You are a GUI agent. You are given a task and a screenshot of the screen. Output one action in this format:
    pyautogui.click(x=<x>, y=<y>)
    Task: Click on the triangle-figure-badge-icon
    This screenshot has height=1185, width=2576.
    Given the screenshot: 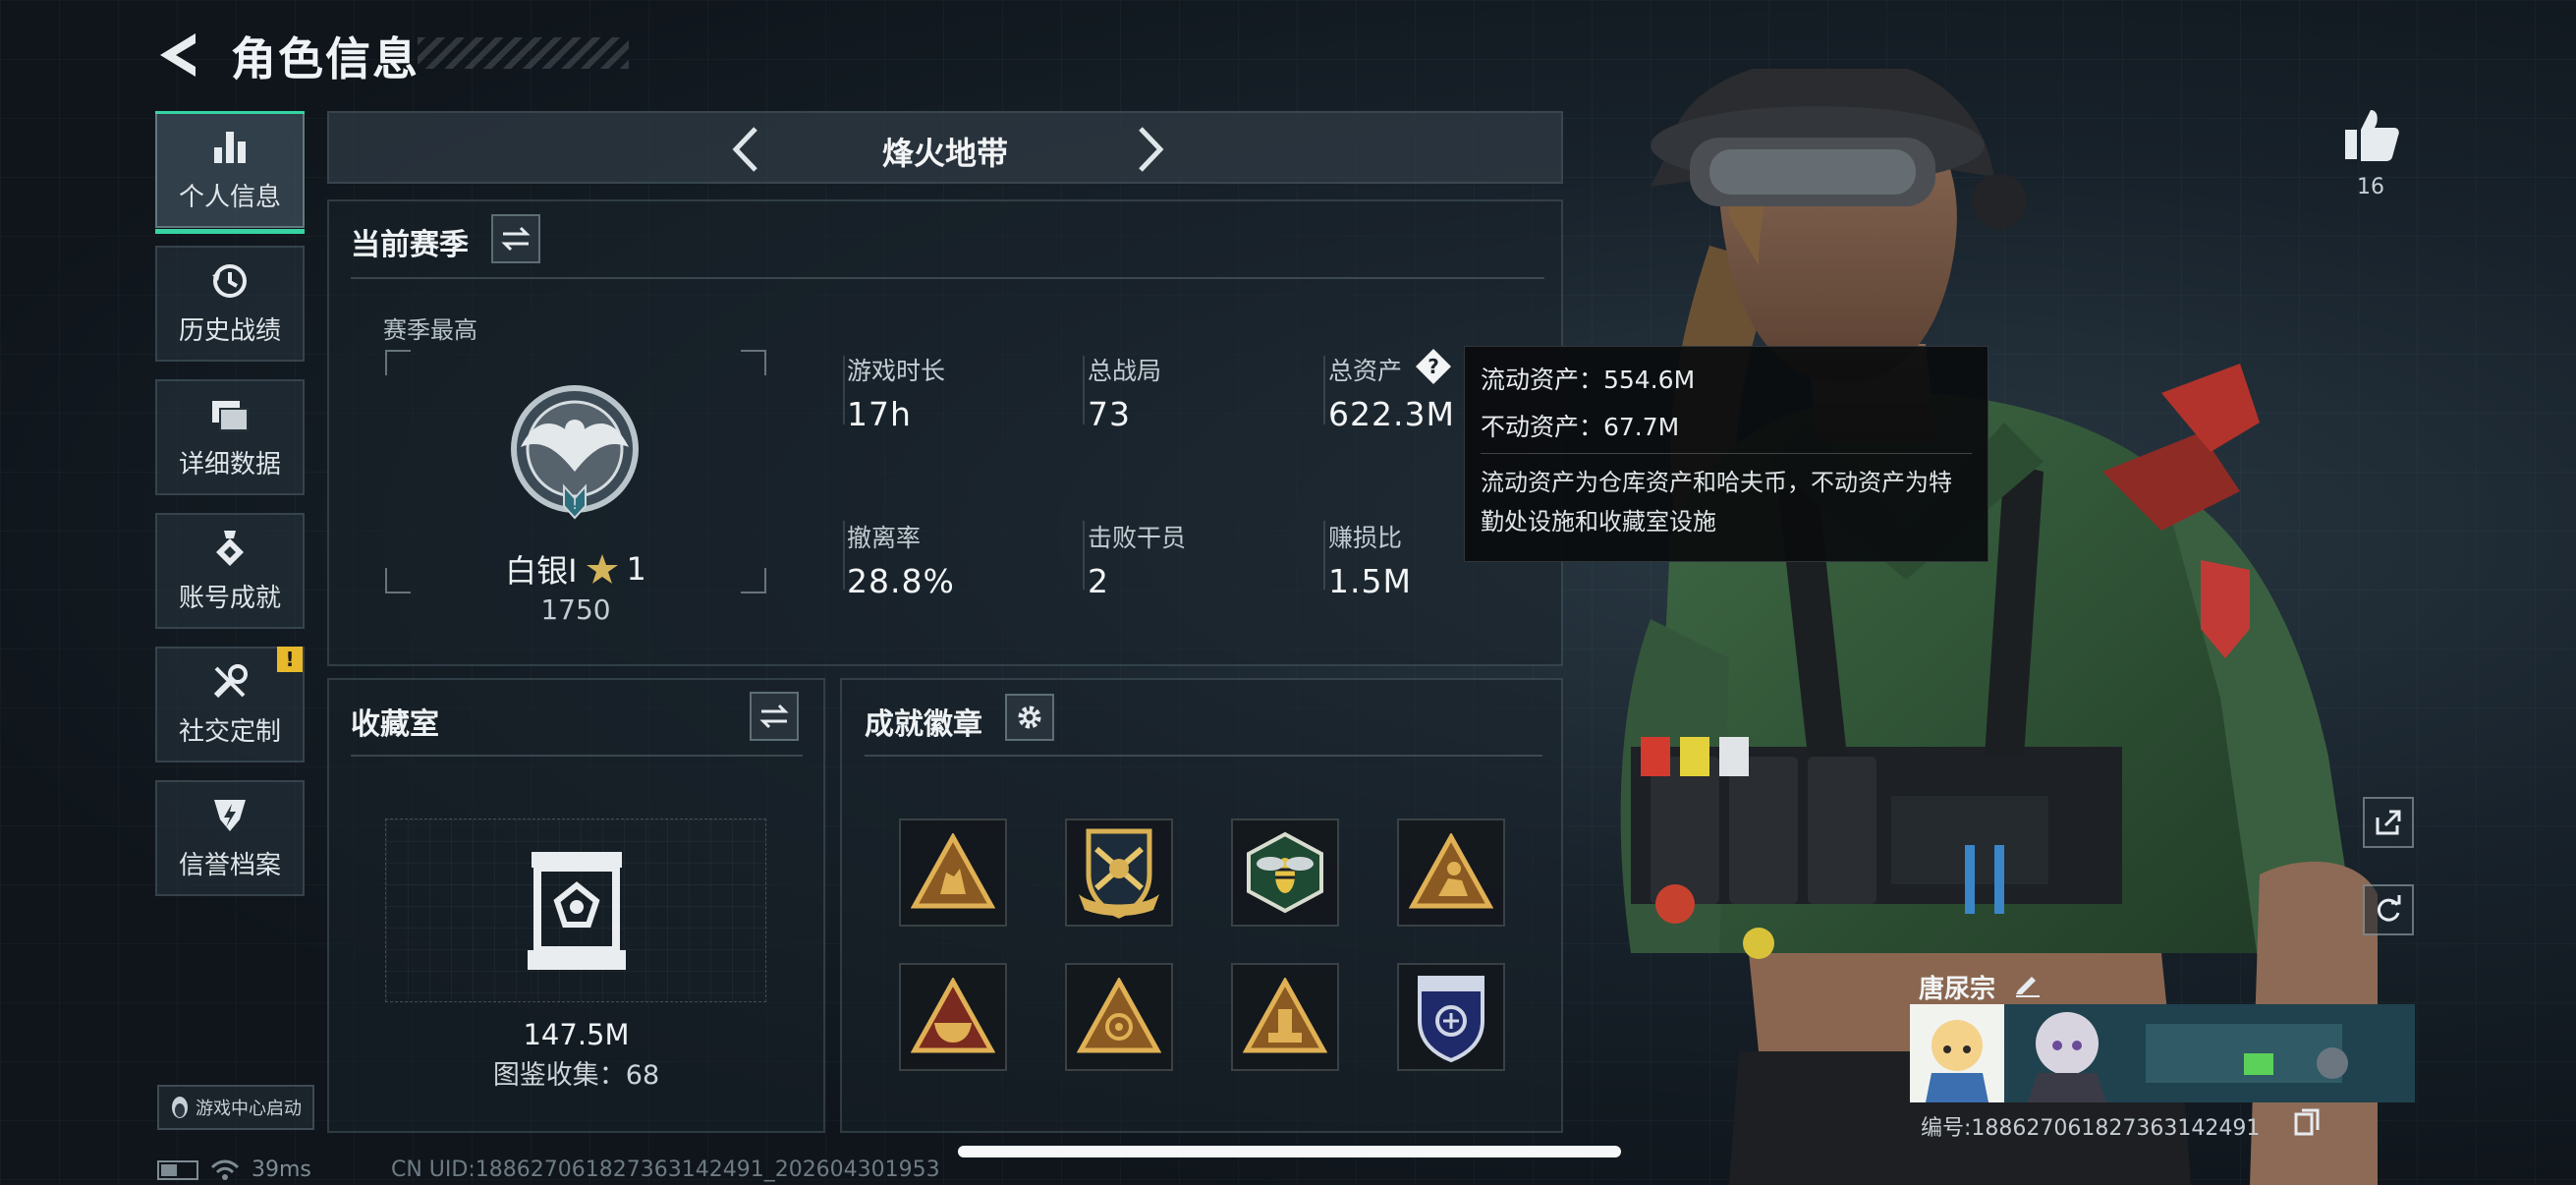 What is the action you would take?
    pyautogui.click(x=1451, y=871)
    